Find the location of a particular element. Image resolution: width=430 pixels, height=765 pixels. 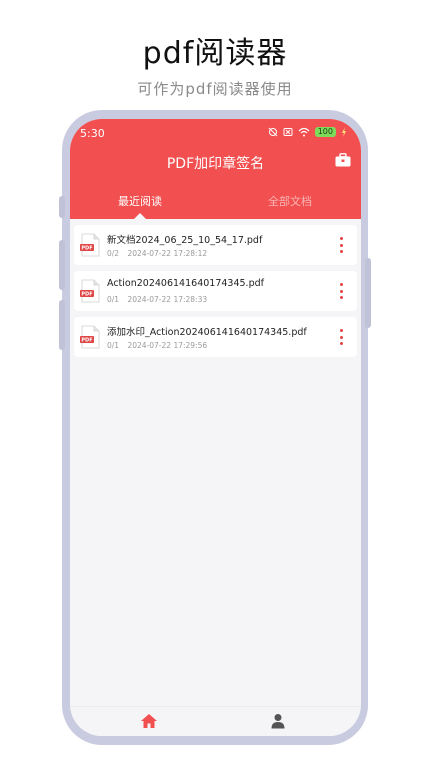

charging-icon is located at coordinates (344, 132).